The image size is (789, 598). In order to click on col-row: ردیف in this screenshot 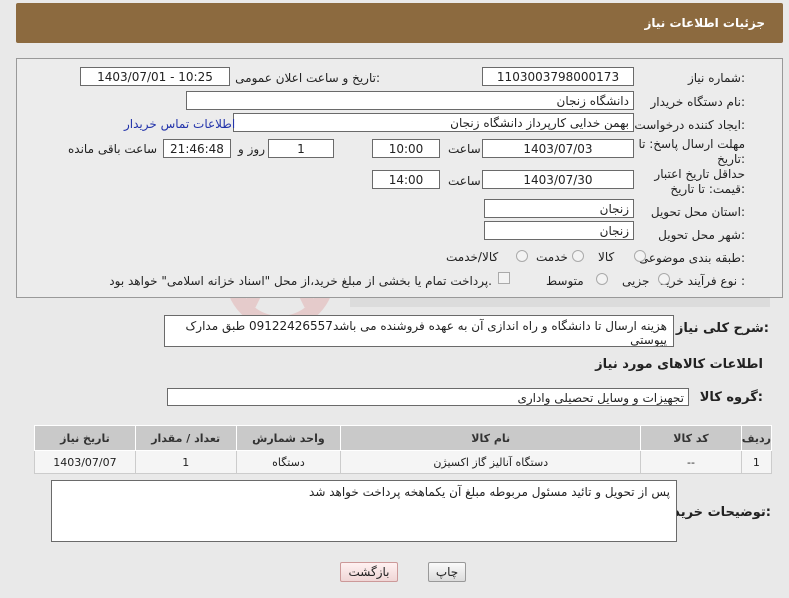, I will do `click(756, 438)`.